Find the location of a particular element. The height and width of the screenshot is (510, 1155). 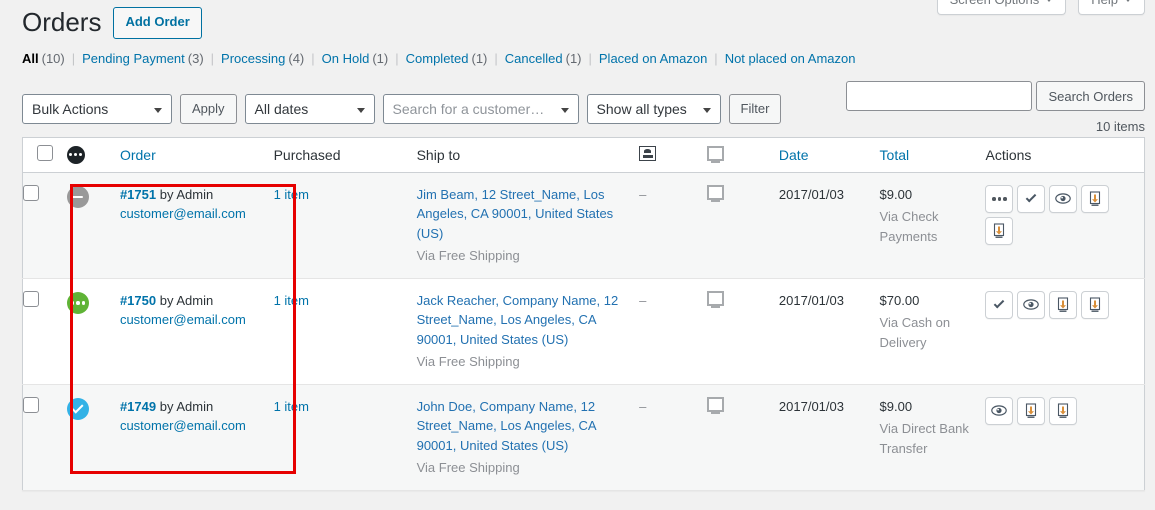

filter-link-processing: Processing is located at coordinates (253, 58).